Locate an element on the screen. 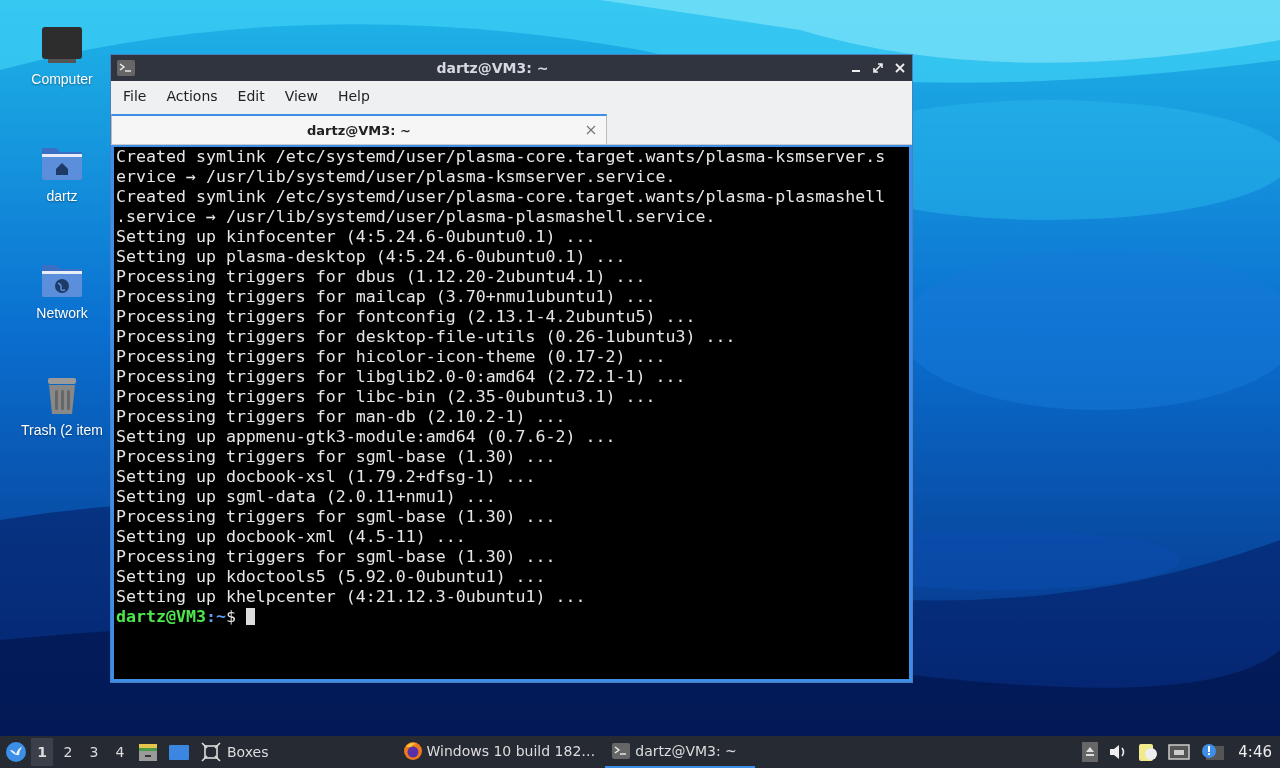  notification-icon is located at coordinates (1212, 752).